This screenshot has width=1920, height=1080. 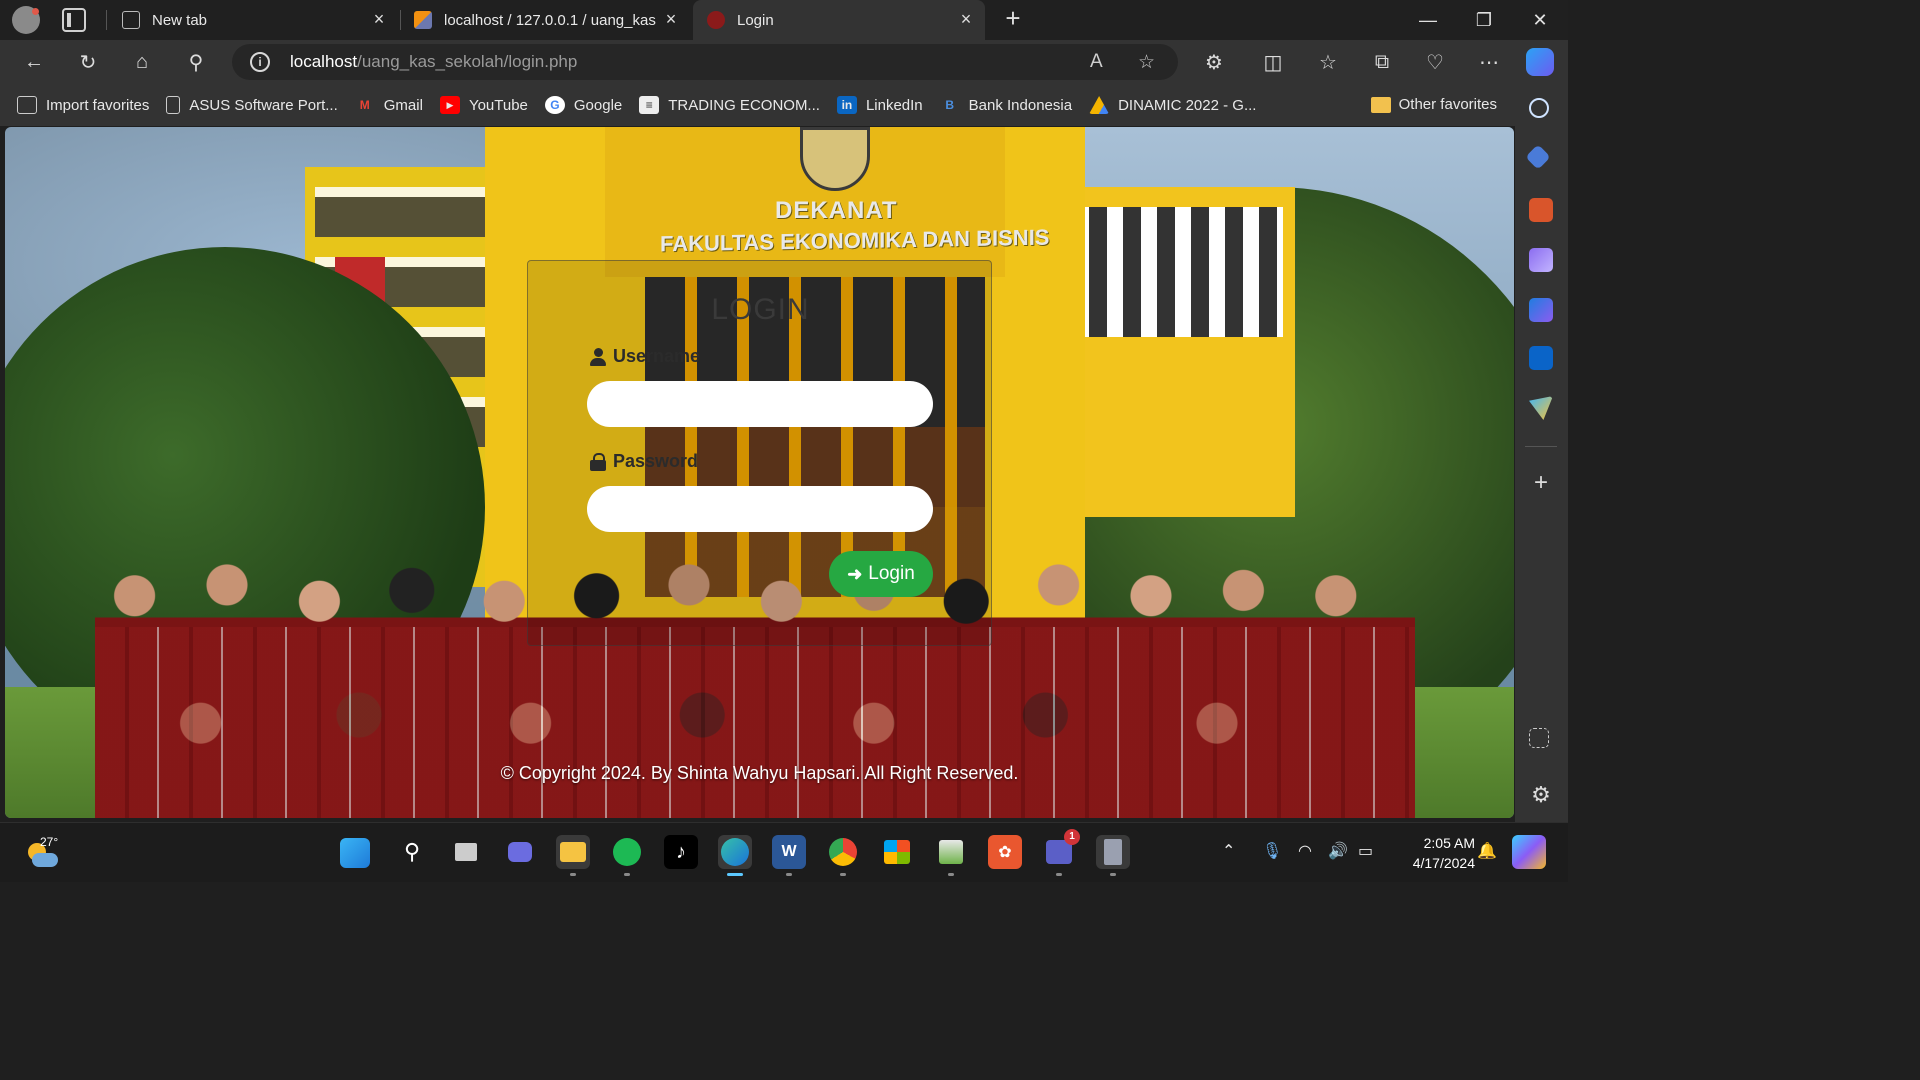 I want to click on add-sidebar-app-icon: +, so click(x=1541, y=483).